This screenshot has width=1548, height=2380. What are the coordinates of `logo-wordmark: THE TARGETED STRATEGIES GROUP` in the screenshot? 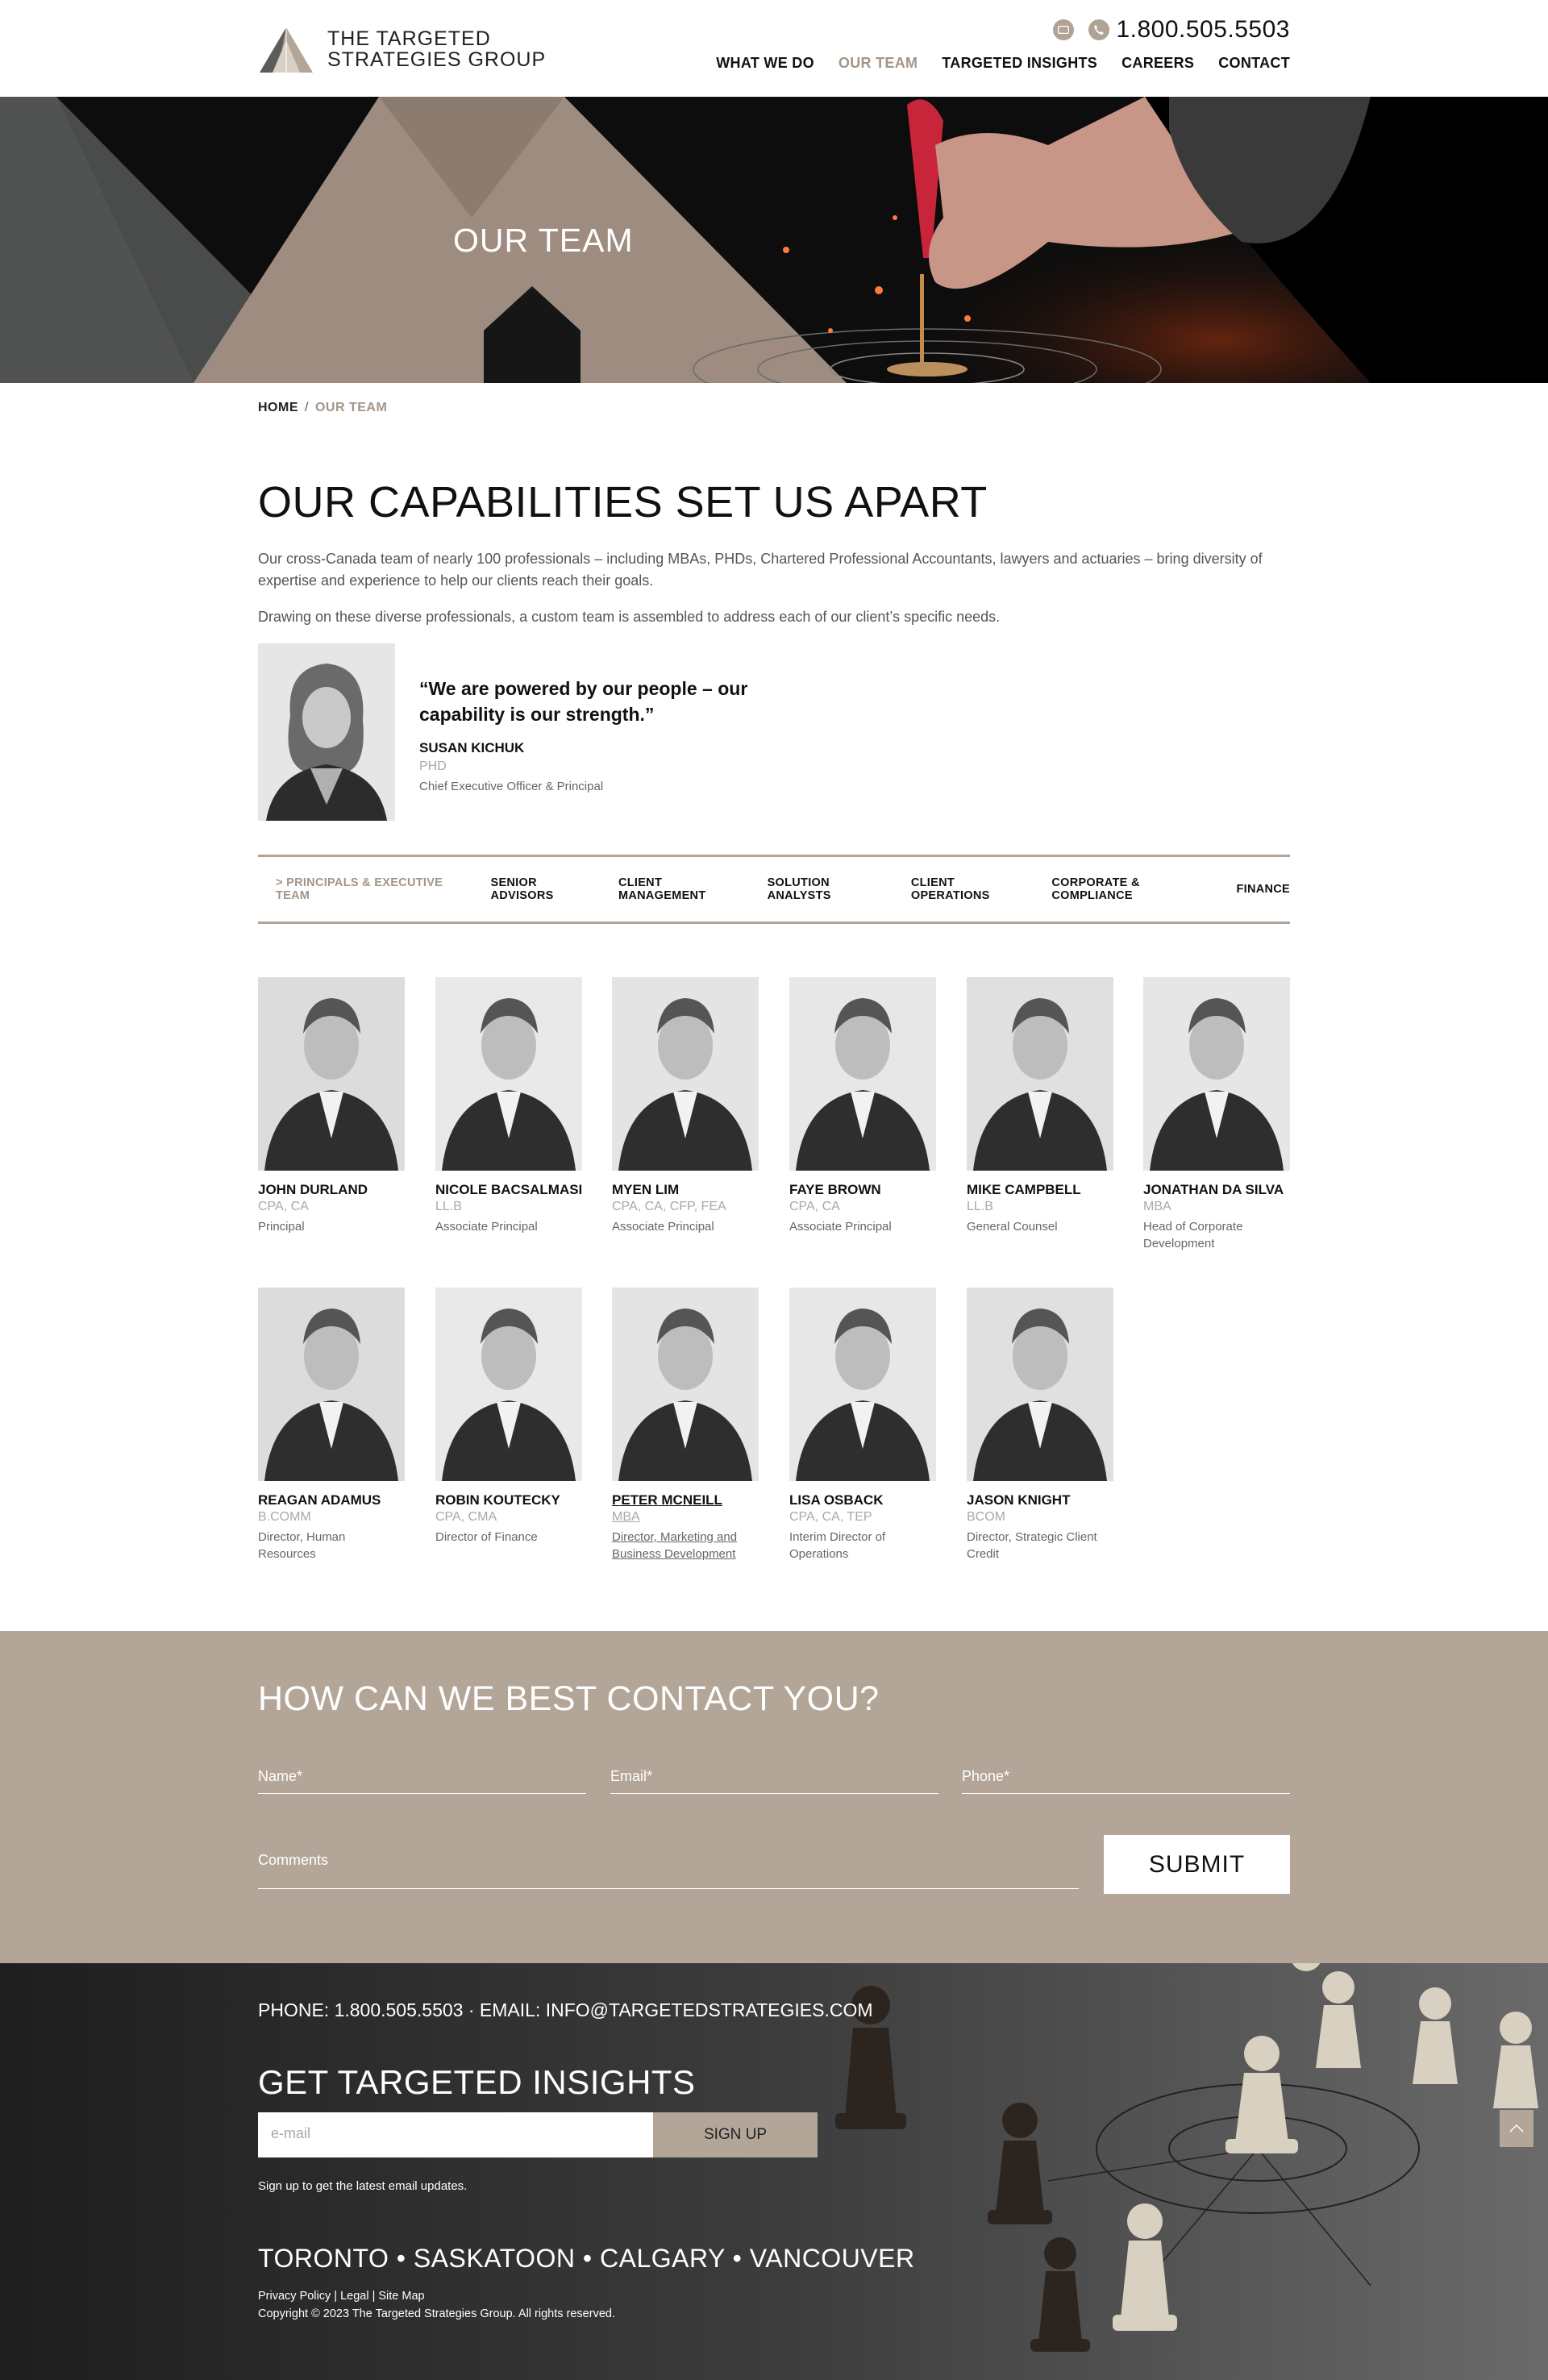 It's located at (437, 49).